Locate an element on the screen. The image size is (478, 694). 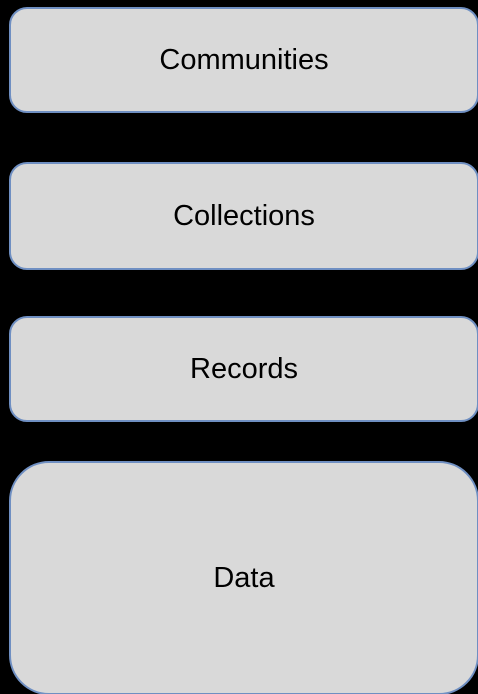
data-label: Data is located at coordinates (244, 577).